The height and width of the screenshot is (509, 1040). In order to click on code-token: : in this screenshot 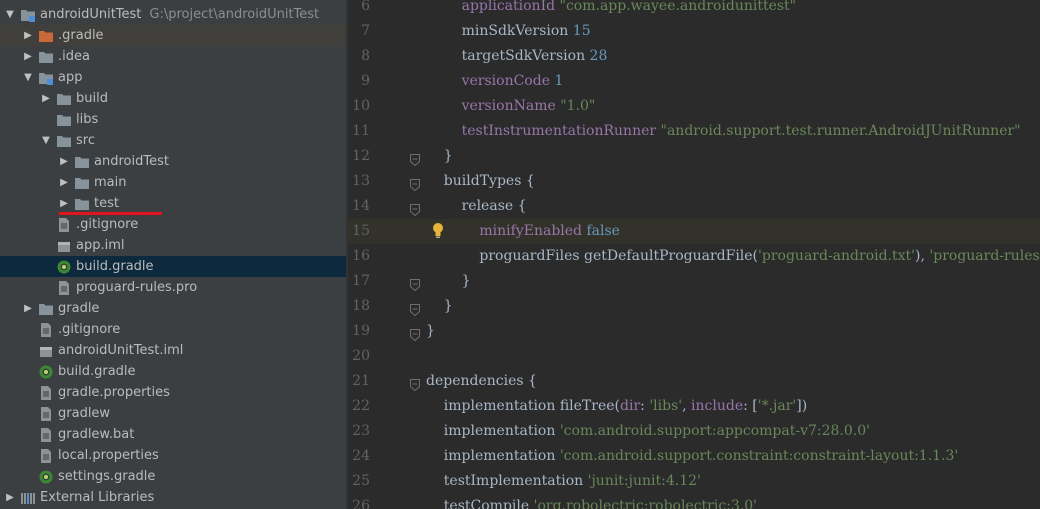, I will do `click(645, 406)`.